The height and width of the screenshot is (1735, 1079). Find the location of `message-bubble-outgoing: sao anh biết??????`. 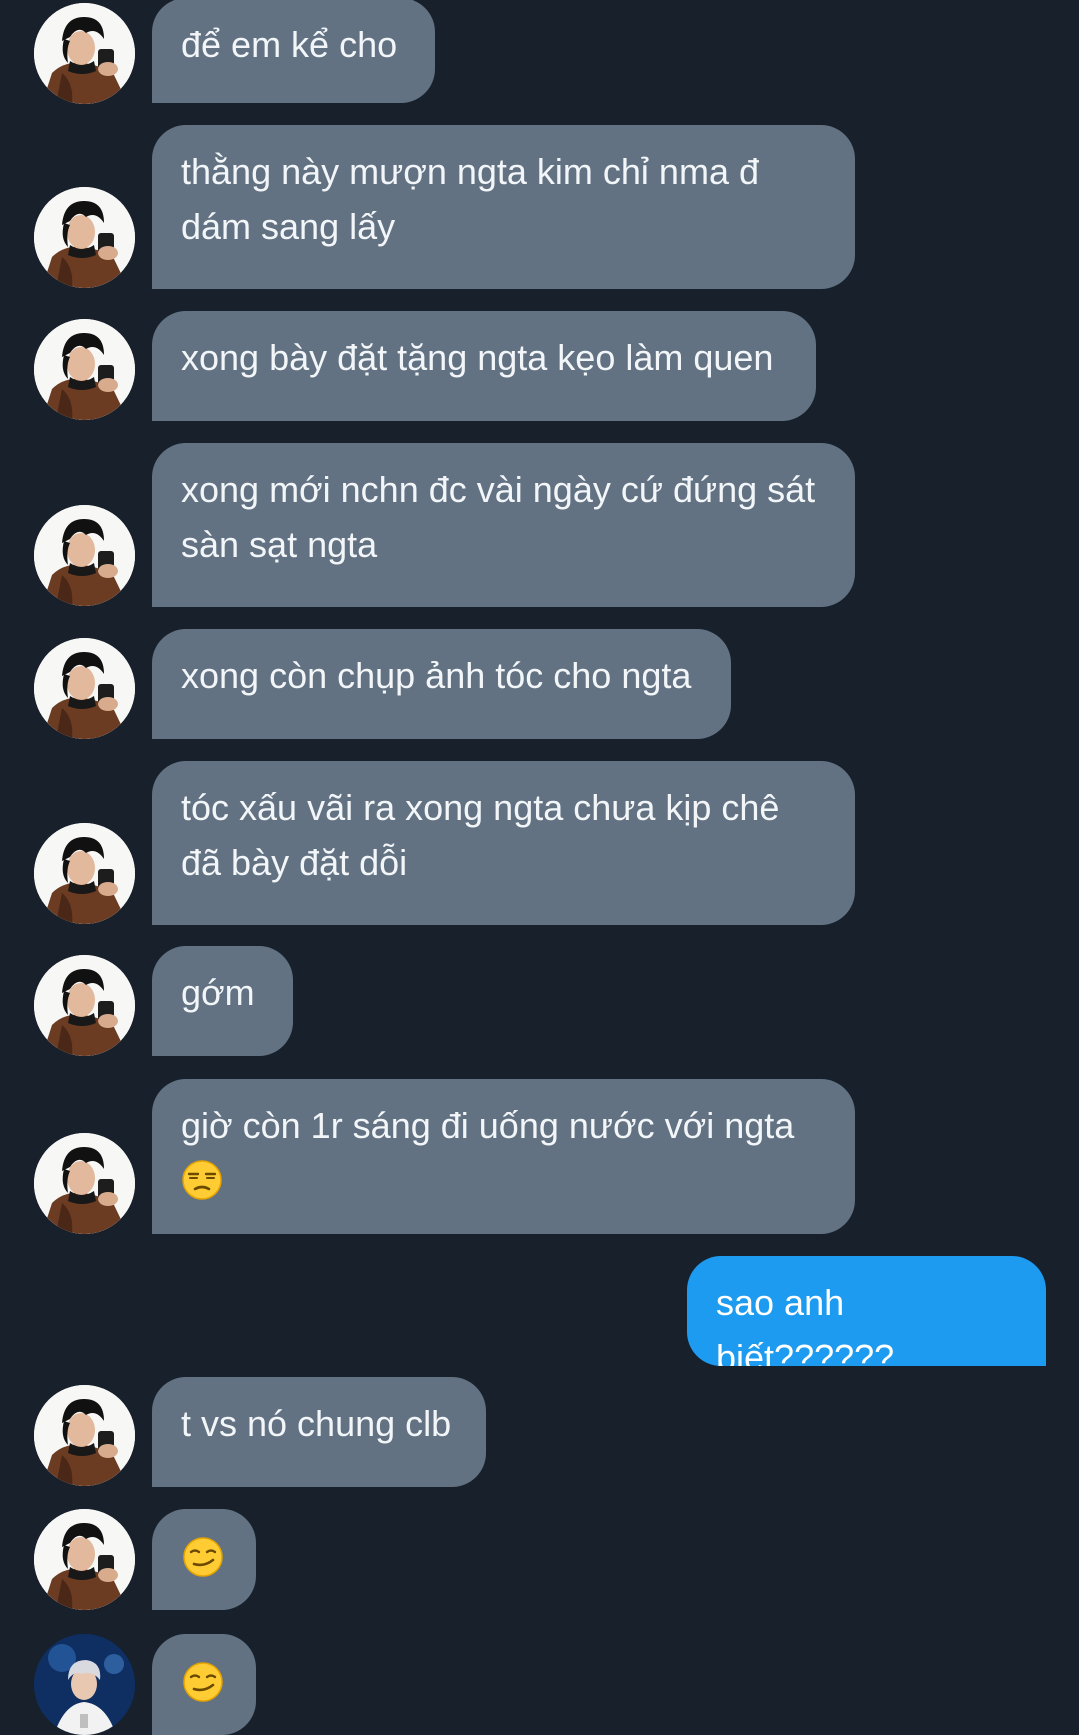

message-bubble-outgoing: sao anh biết?????? is located at coordinates (866, 1311).